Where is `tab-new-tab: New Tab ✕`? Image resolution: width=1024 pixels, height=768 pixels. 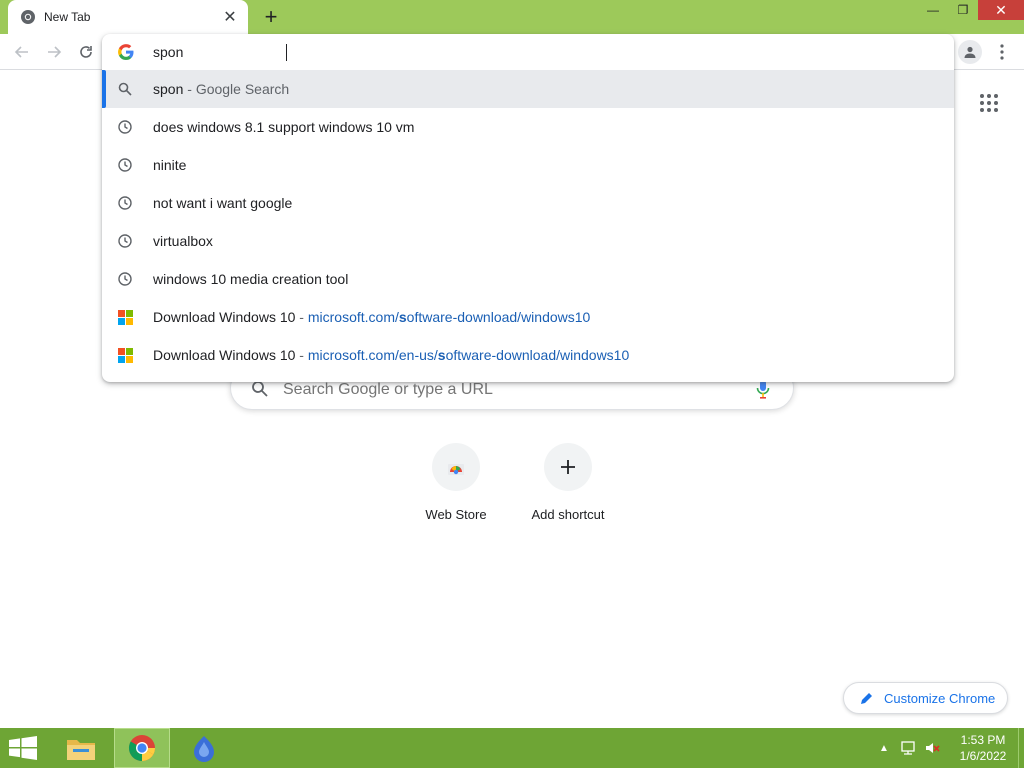
tab-new-tab: New Tab ✕ is located at coordinates (128, 17).